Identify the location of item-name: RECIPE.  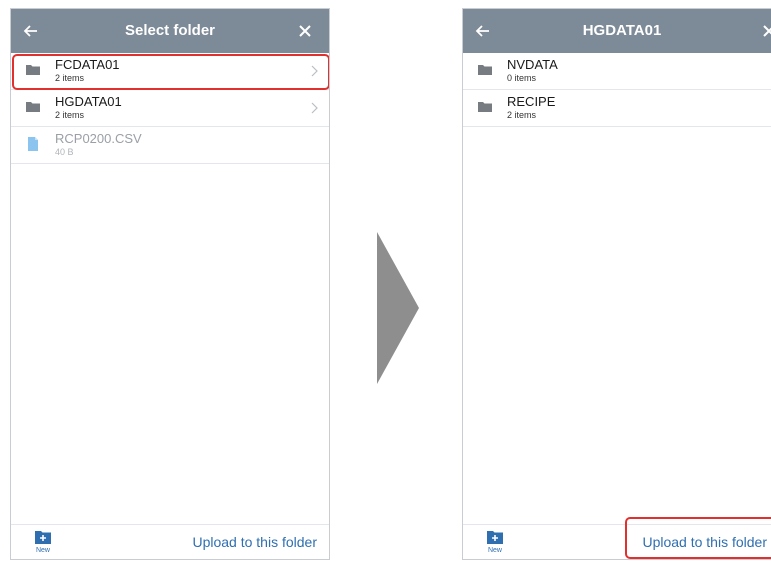
(531, 101).